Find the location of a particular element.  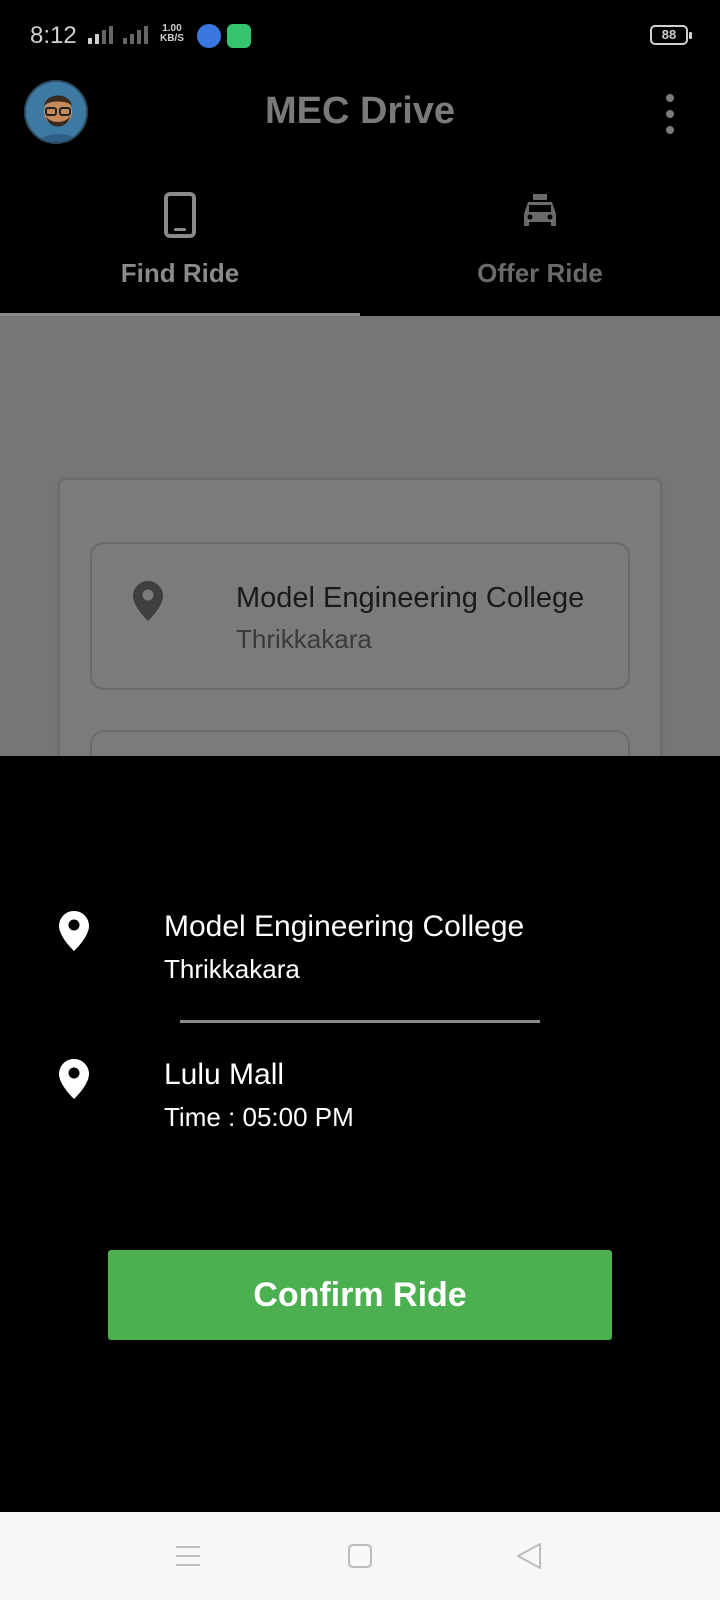

app-bar: MEC Drive is located at coordinates (360, 127).